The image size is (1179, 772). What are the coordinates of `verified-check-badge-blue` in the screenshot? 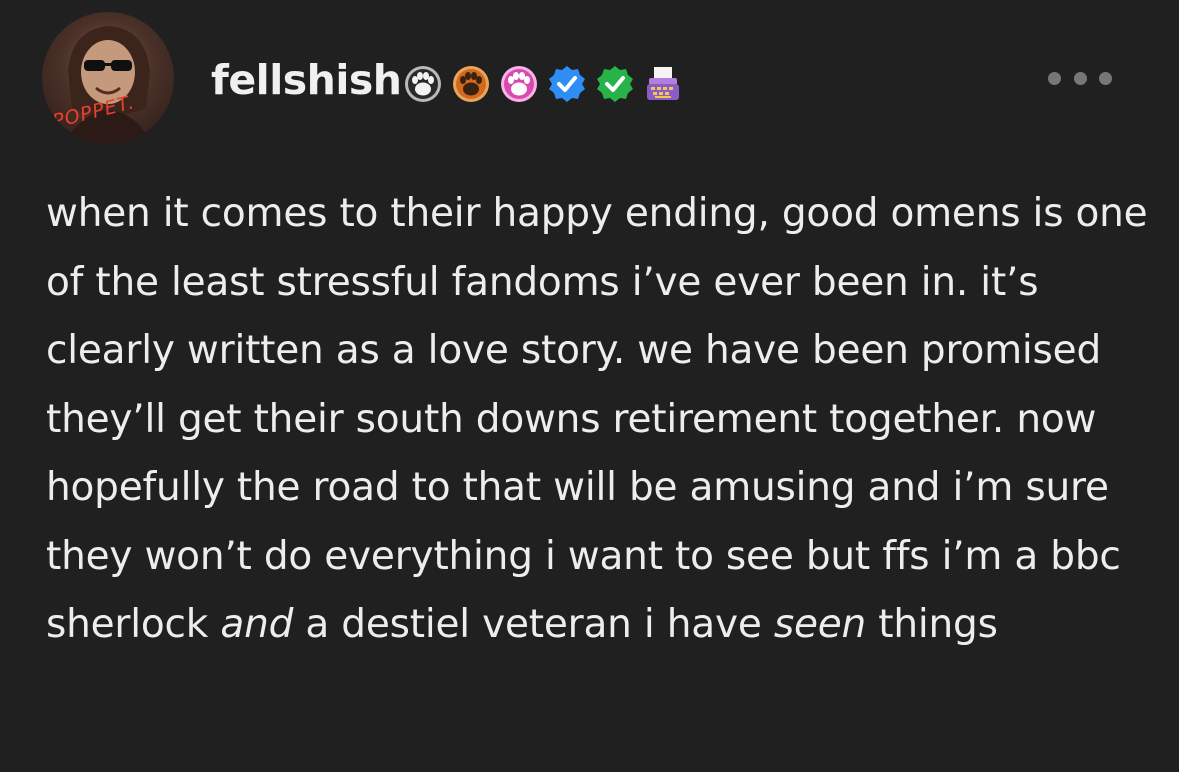 It's located at (567, 84).